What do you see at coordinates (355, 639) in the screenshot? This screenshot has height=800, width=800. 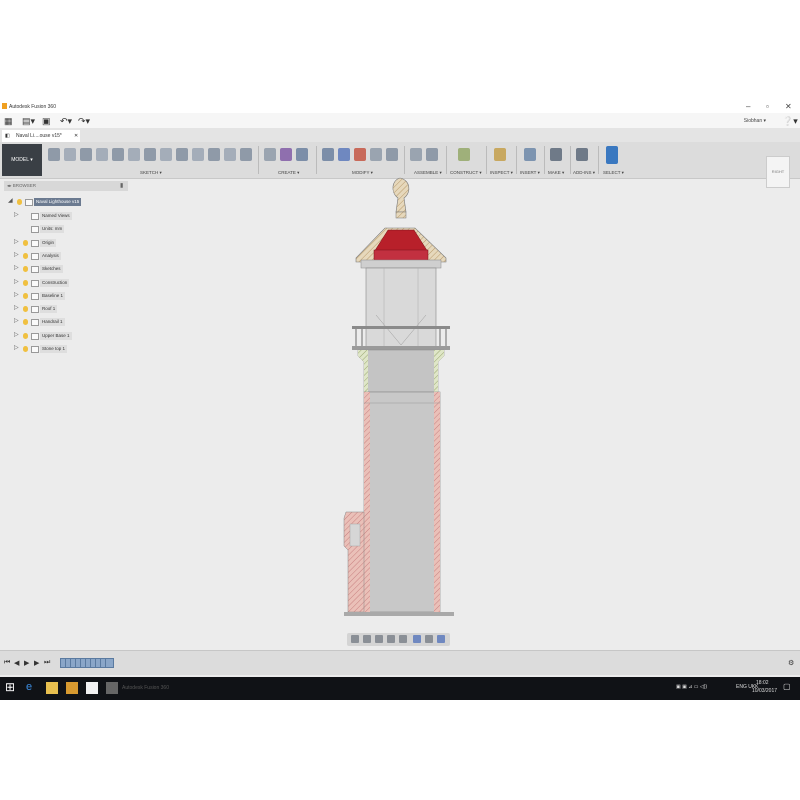 I see `orbit-icon` at bounding box center [355, 639].